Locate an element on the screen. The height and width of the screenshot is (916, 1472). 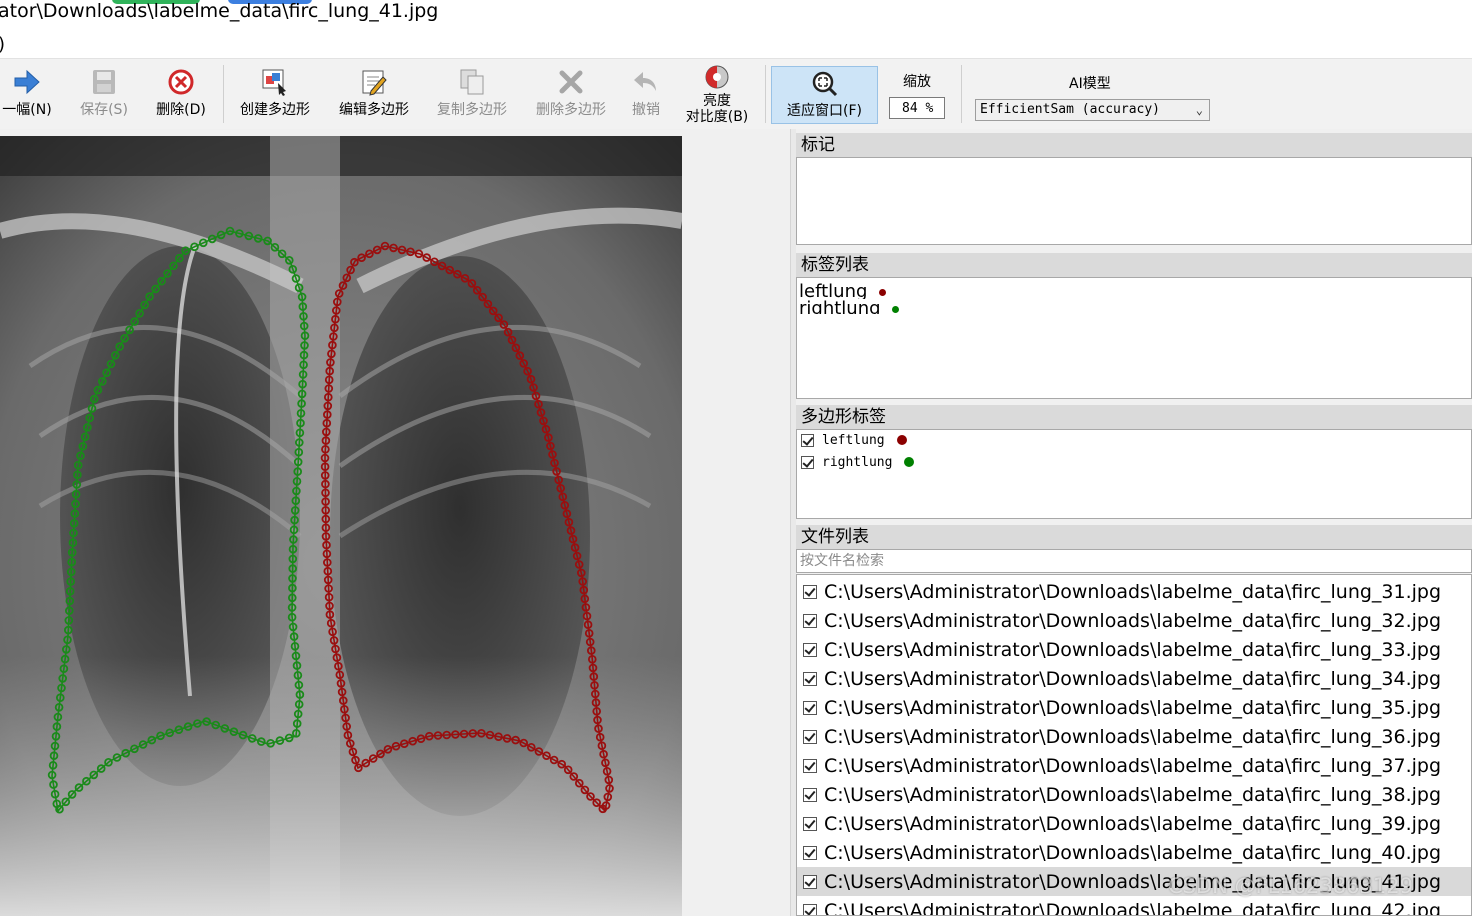
polygon-labels-list: leftlung rightlung is located at coordinates (1134, 474).